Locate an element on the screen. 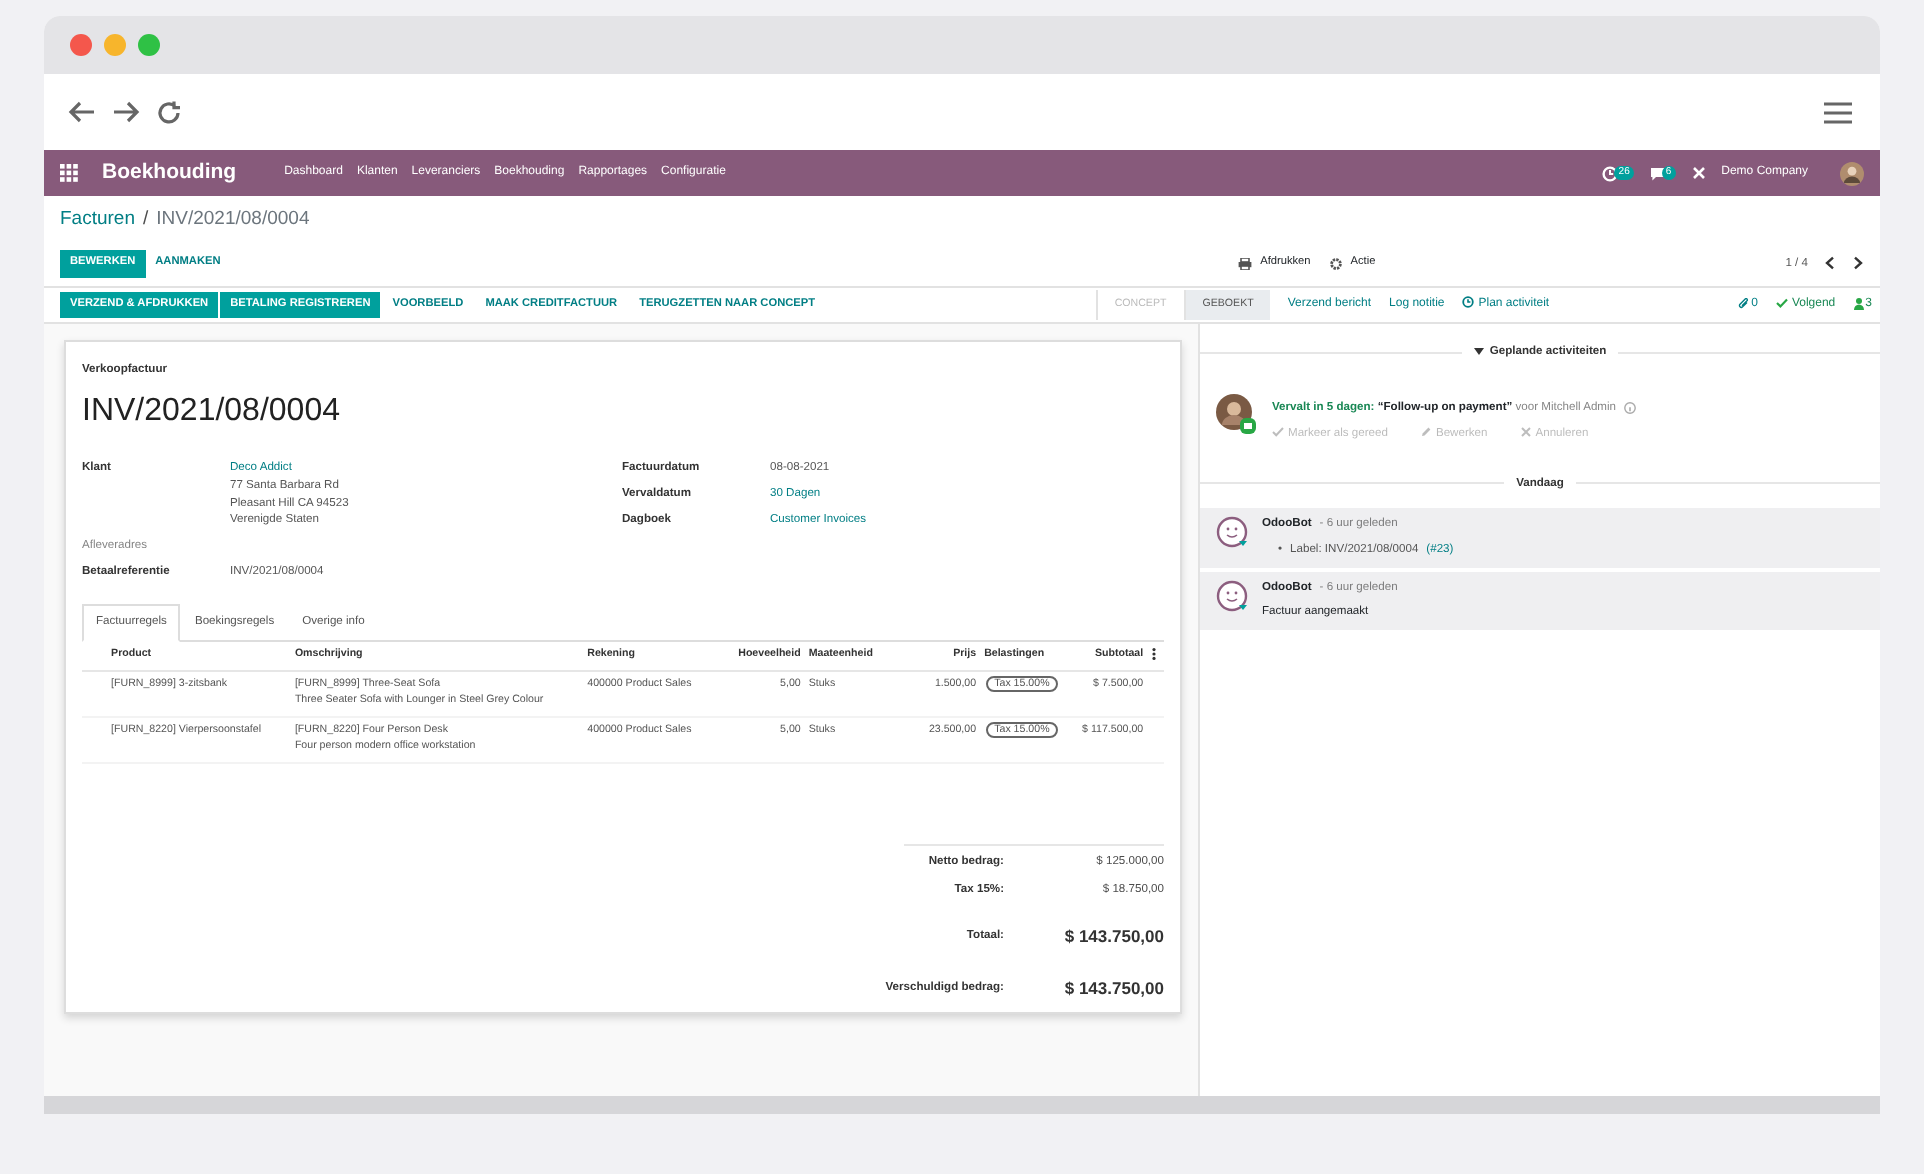 The image size is (1924, 1174). maximize-dot is located at coordinates (149, 45).